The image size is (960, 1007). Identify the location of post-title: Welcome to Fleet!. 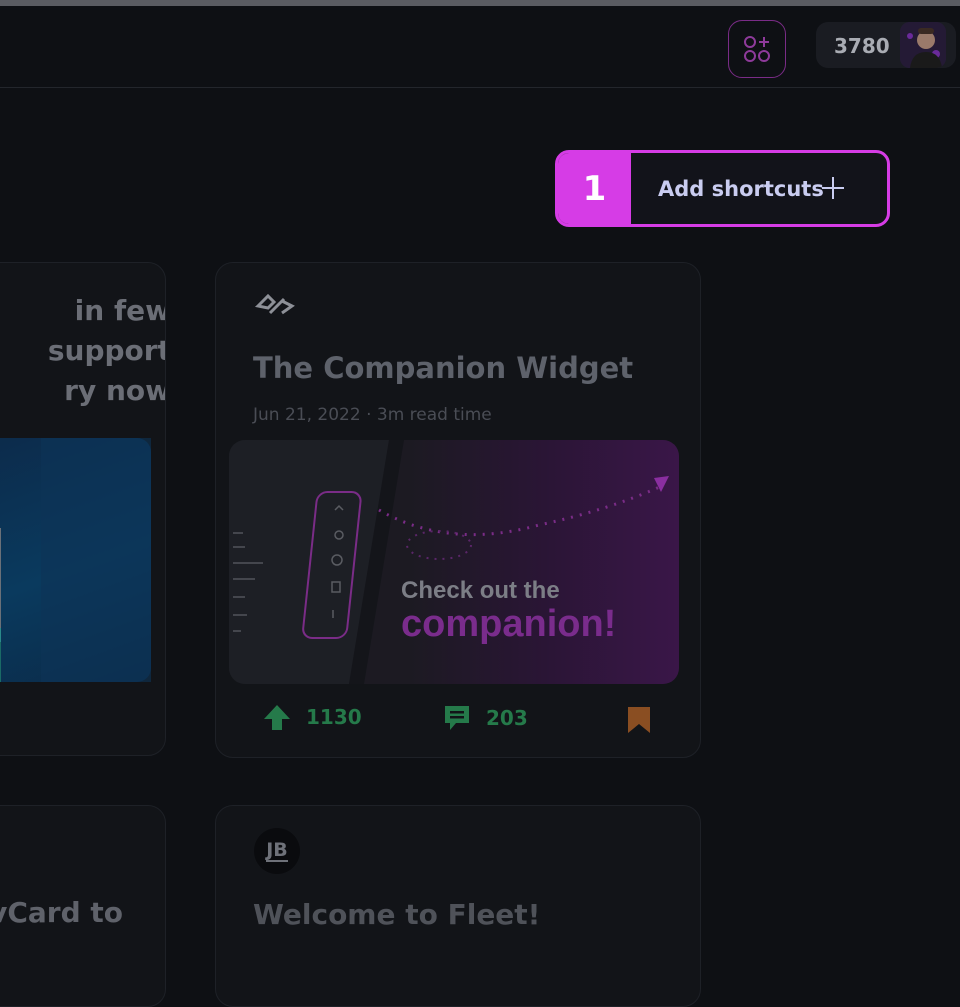
(397, 914).